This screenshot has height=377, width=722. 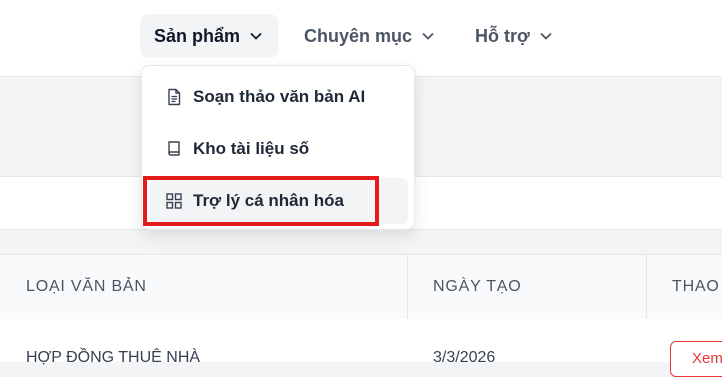 I want to click on menu-item-soan-thao: Soạn thảo văn bản AI, so click(x=279, y=97).